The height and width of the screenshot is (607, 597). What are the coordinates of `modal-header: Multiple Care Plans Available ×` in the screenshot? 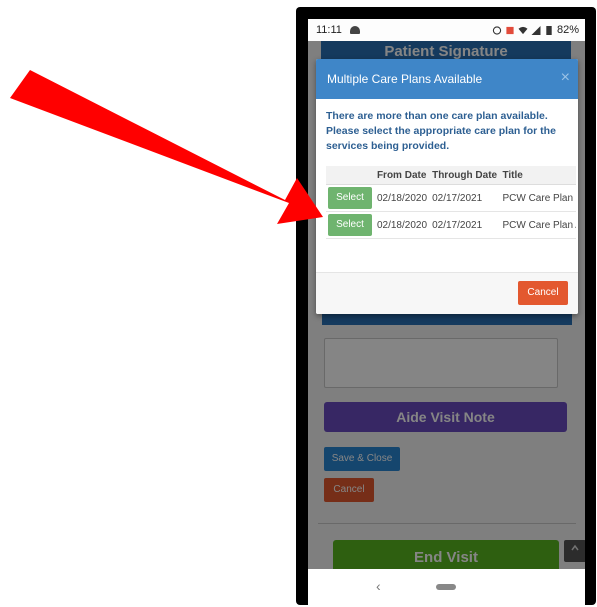 It's located at (447, 79).